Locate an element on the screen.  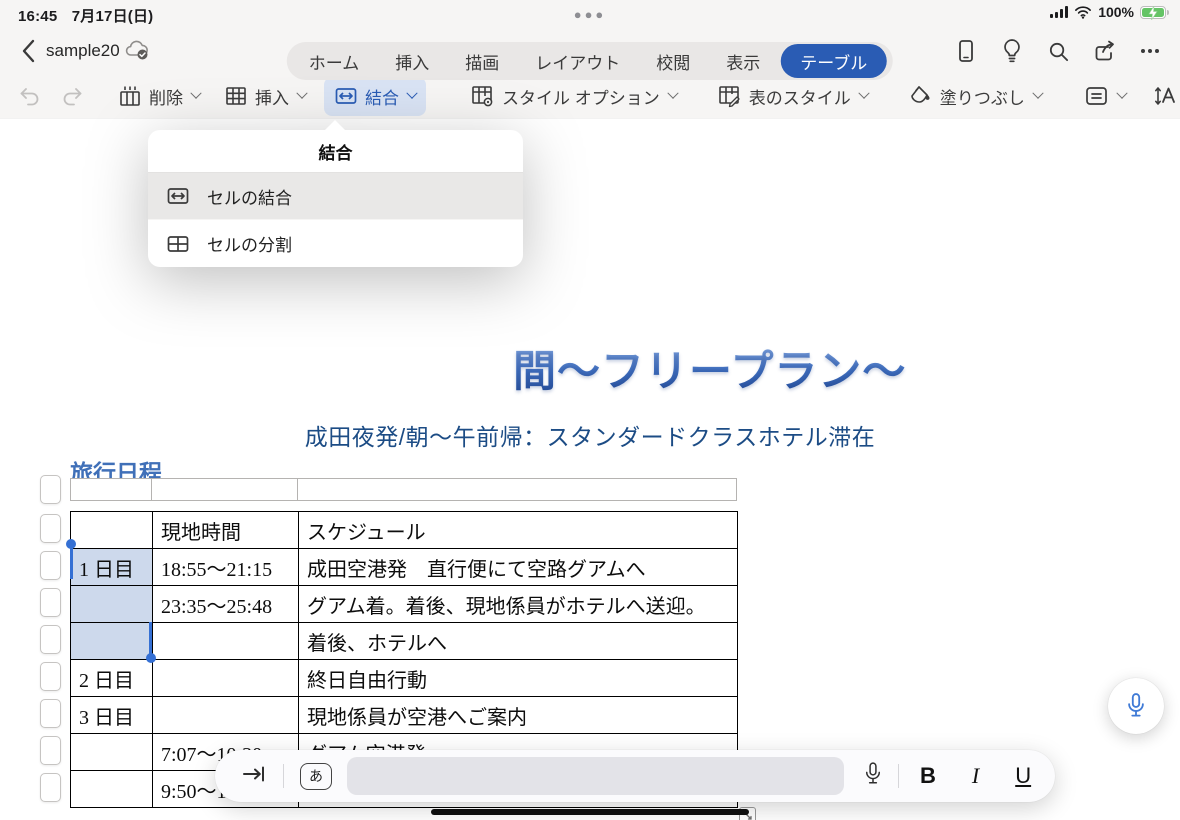
tab-draw: 描画 is located at coordinates (482, 61).